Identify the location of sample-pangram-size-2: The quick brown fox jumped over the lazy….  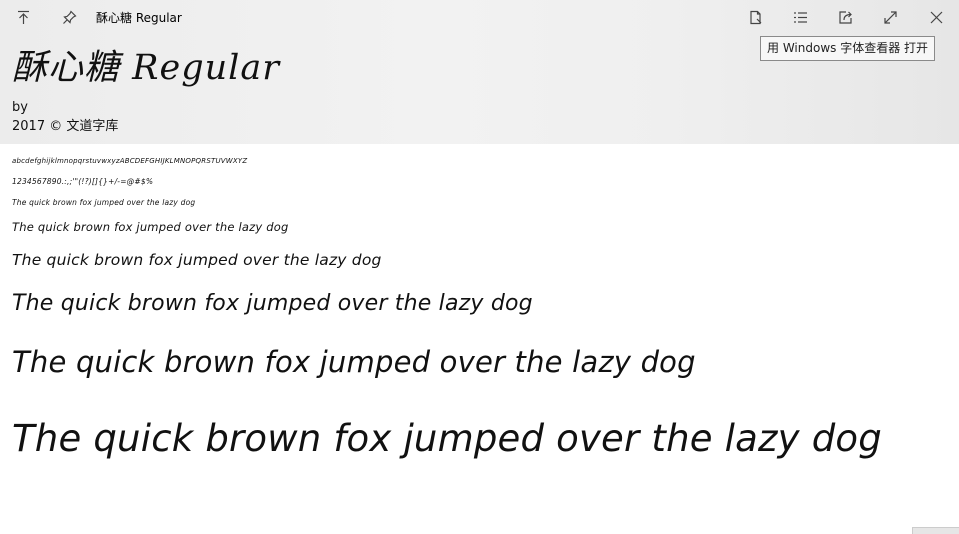
(150, 227).